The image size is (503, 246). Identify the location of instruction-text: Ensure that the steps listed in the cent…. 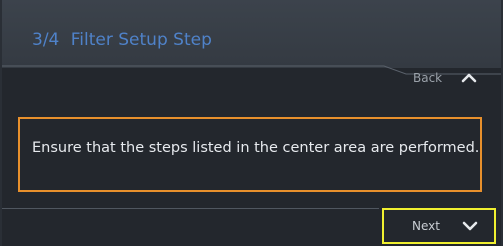
(256, 148).